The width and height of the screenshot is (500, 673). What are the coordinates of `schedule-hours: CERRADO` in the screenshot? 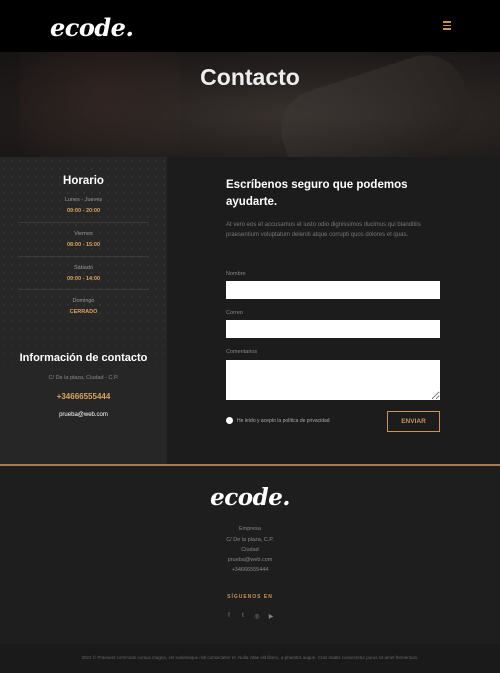 It's located at (83, 312).